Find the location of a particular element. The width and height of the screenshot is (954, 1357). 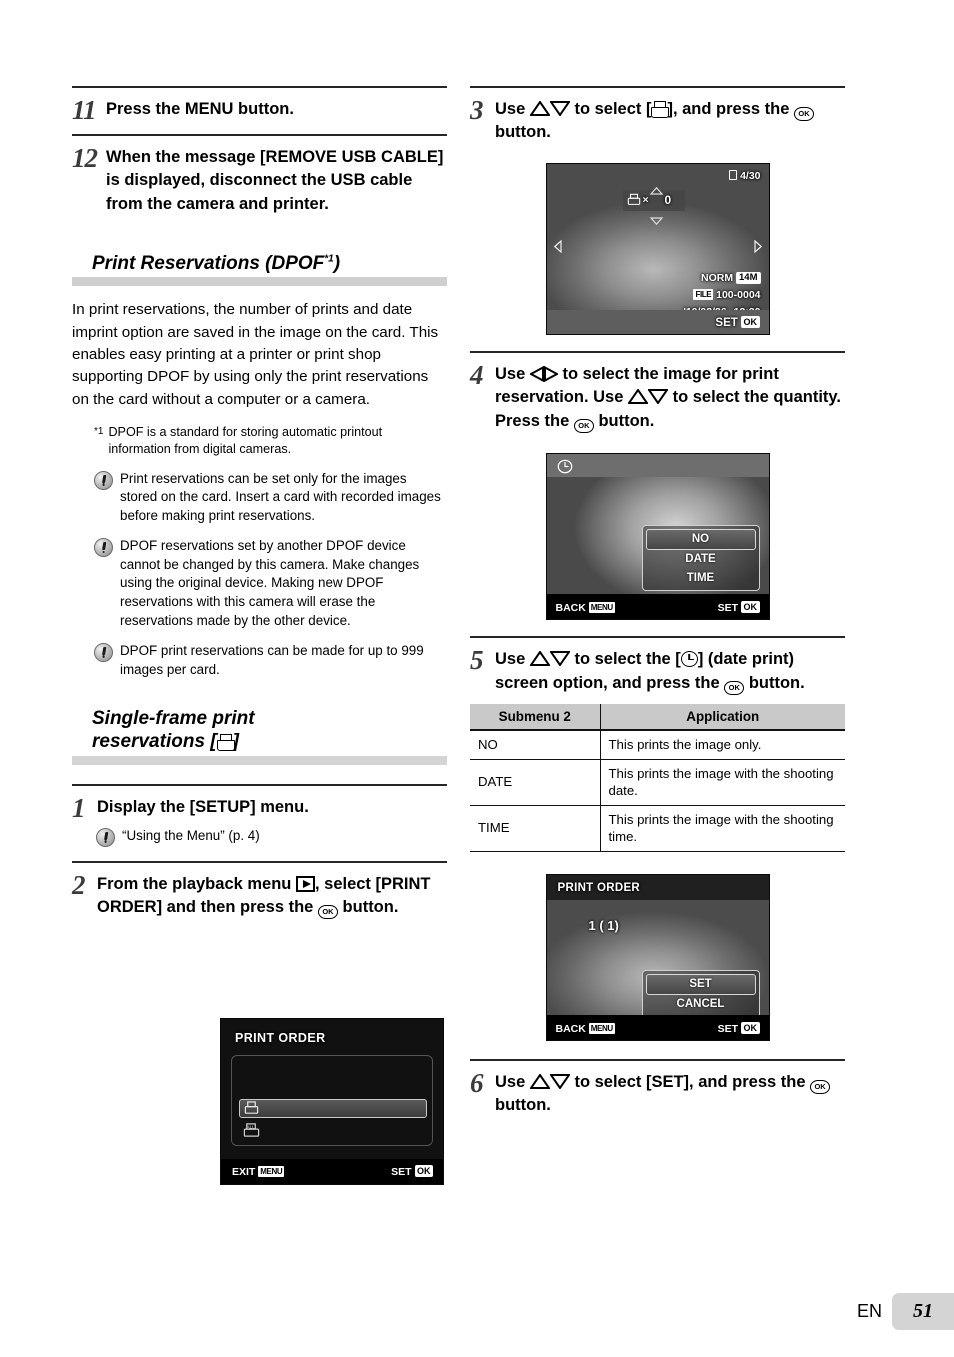

date-option-time: TIME is located at coordinates (701, 578).